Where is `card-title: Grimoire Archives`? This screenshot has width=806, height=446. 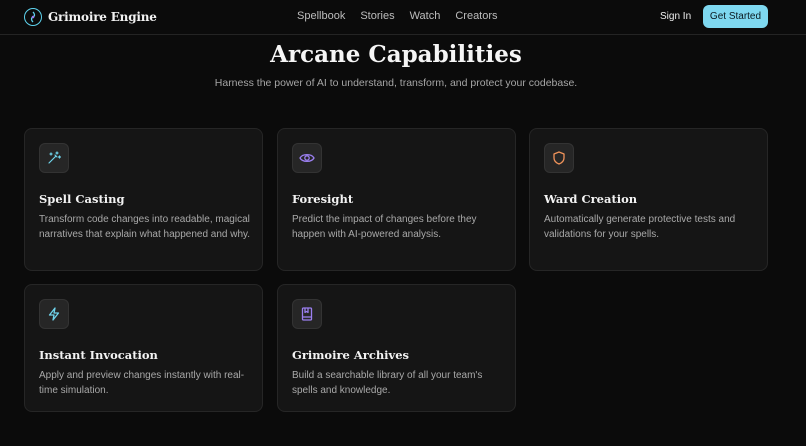 card-title: Grimoire Archives is located at coordinates (351, 355).